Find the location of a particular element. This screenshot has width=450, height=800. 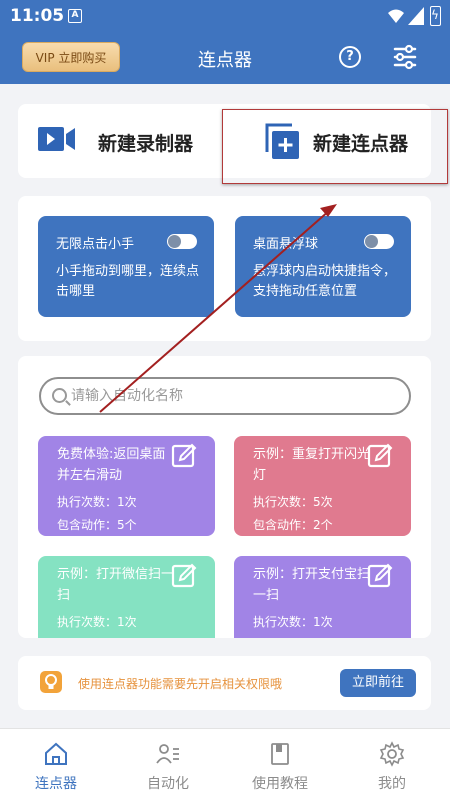

task-title: 示例：重复打开闪光灯 is located at coordinates (312, 465).